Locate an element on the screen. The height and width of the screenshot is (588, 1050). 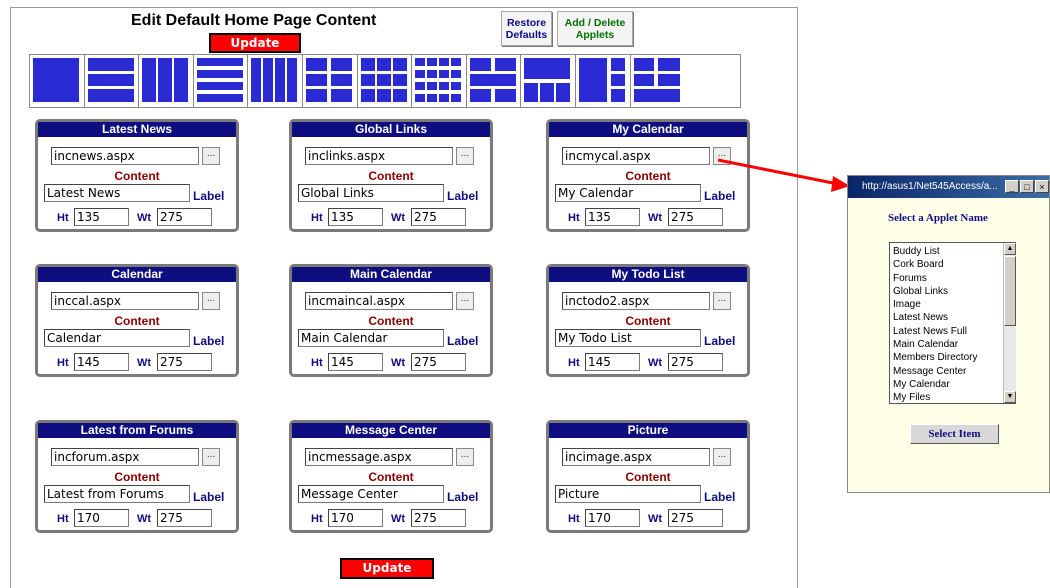
label-field: Latest from Forums is located at coordinates (117, 494).